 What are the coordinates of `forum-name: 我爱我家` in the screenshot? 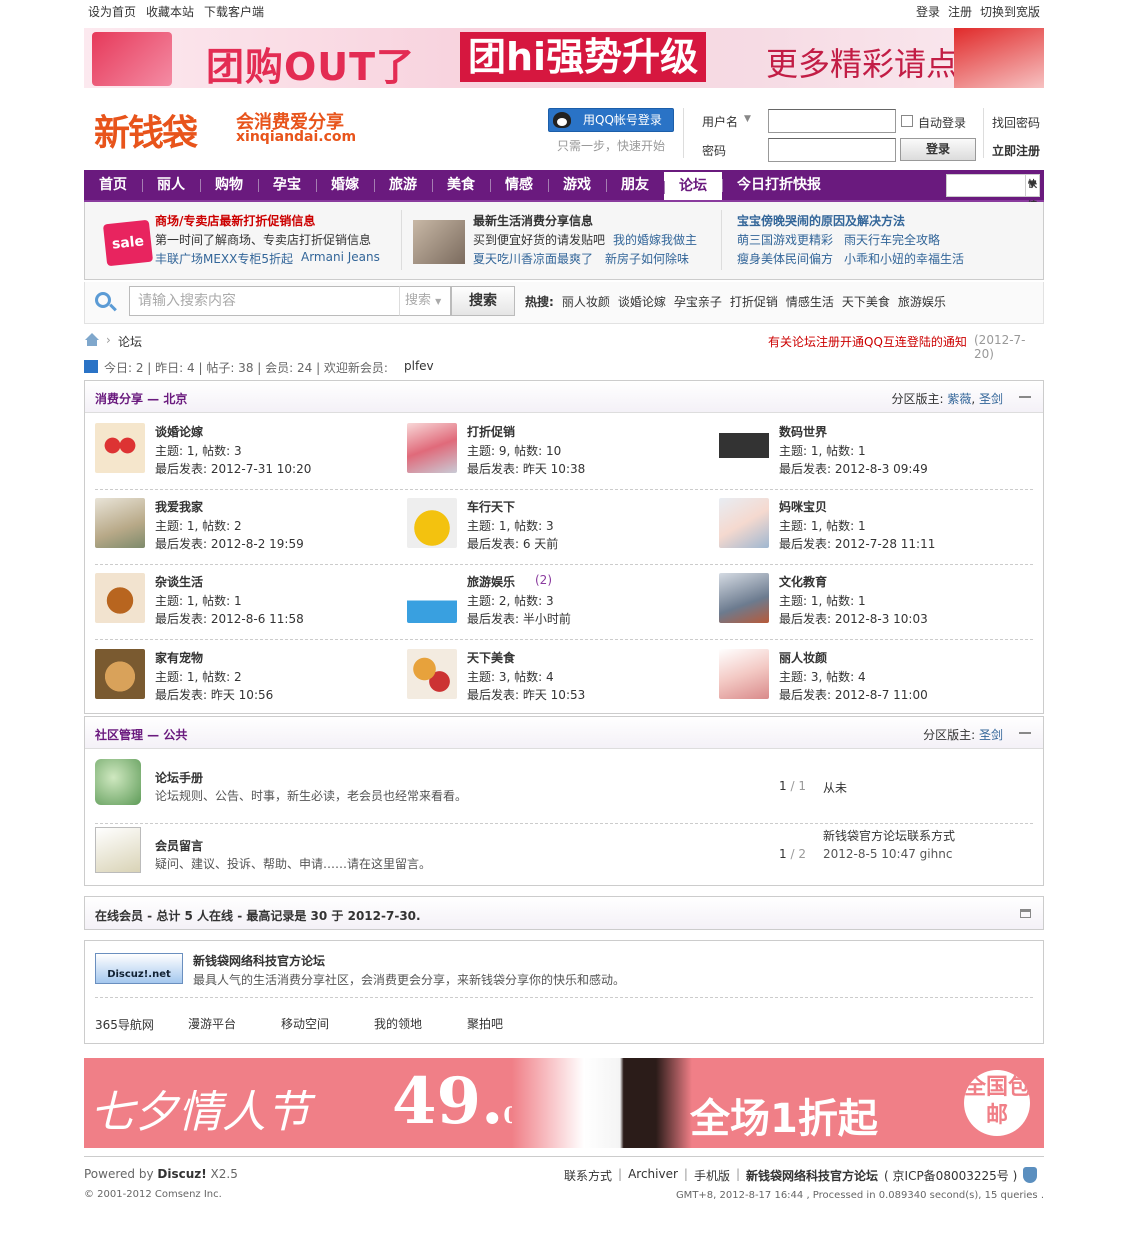 It's located at (179, 506).